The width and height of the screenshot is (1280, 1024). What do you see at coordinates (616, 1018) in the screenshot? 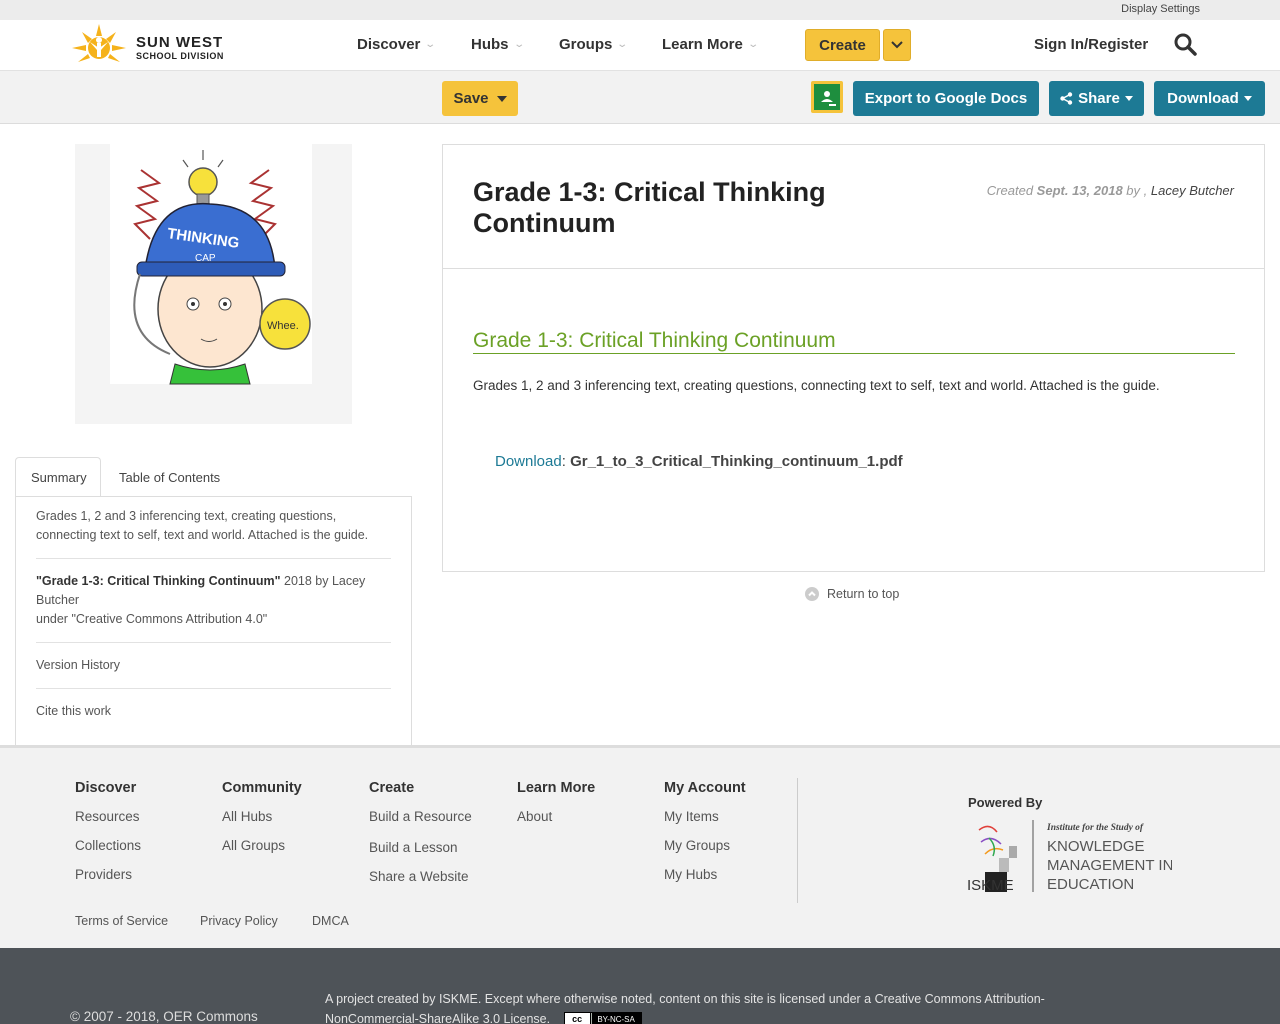
I see `cc-license-type: BY-NC-SA` at bounding box center [616, 1018].